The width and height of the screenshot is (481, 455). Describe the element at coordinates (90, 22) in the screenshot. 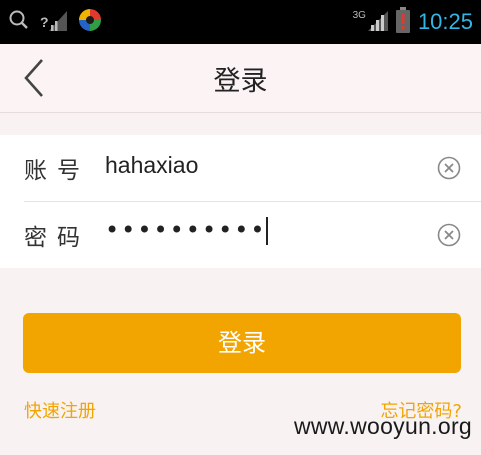

I see `app-notification-icon` at that location.